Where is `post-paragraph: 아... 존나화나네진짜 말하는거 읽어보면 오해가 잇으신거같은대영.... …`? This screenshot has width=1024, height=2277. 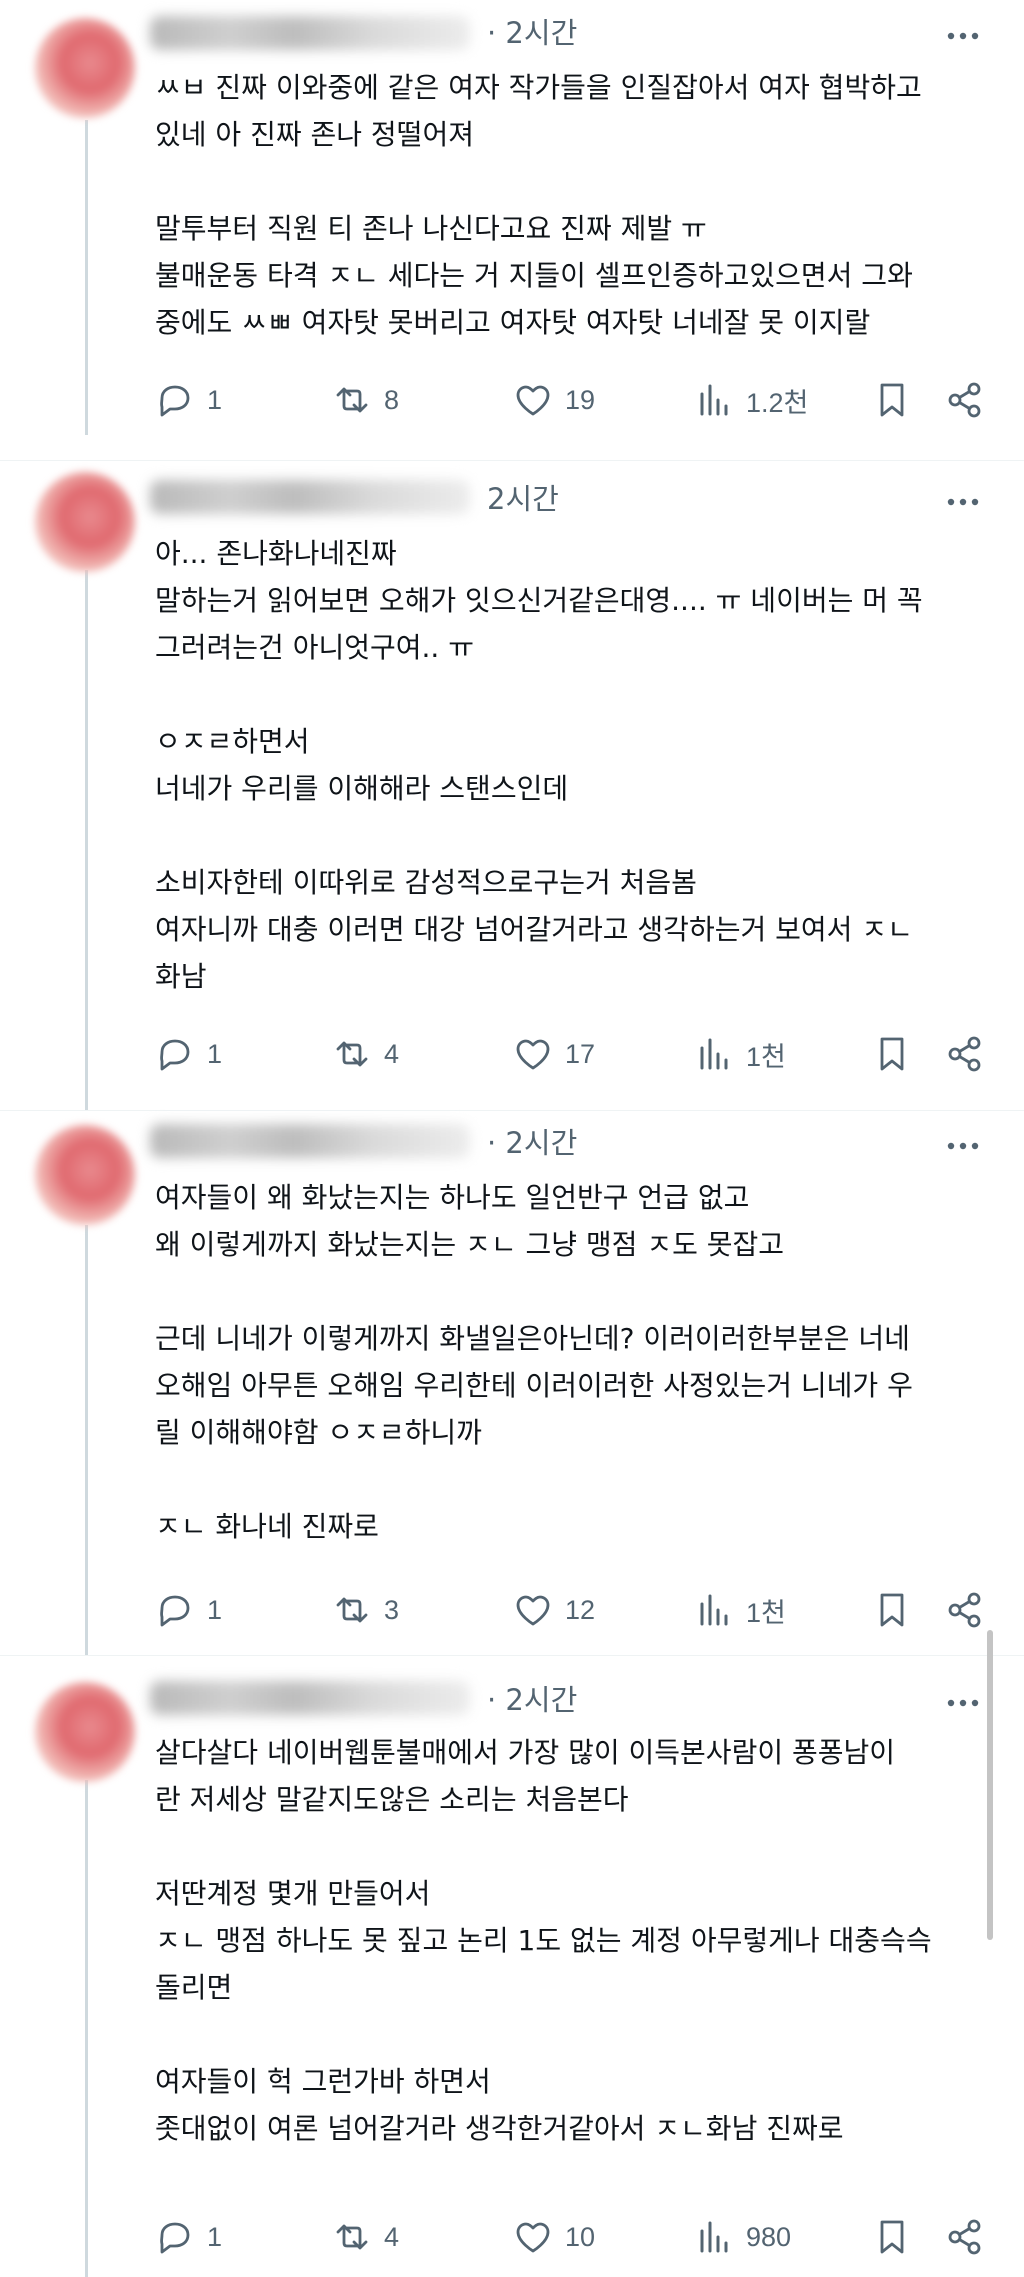
post-paragraph: 아... 존나화나네진짜 말하는거 읽어보면 오해가 잇으신거같은대영.... … is located at coordinates (575, 600).